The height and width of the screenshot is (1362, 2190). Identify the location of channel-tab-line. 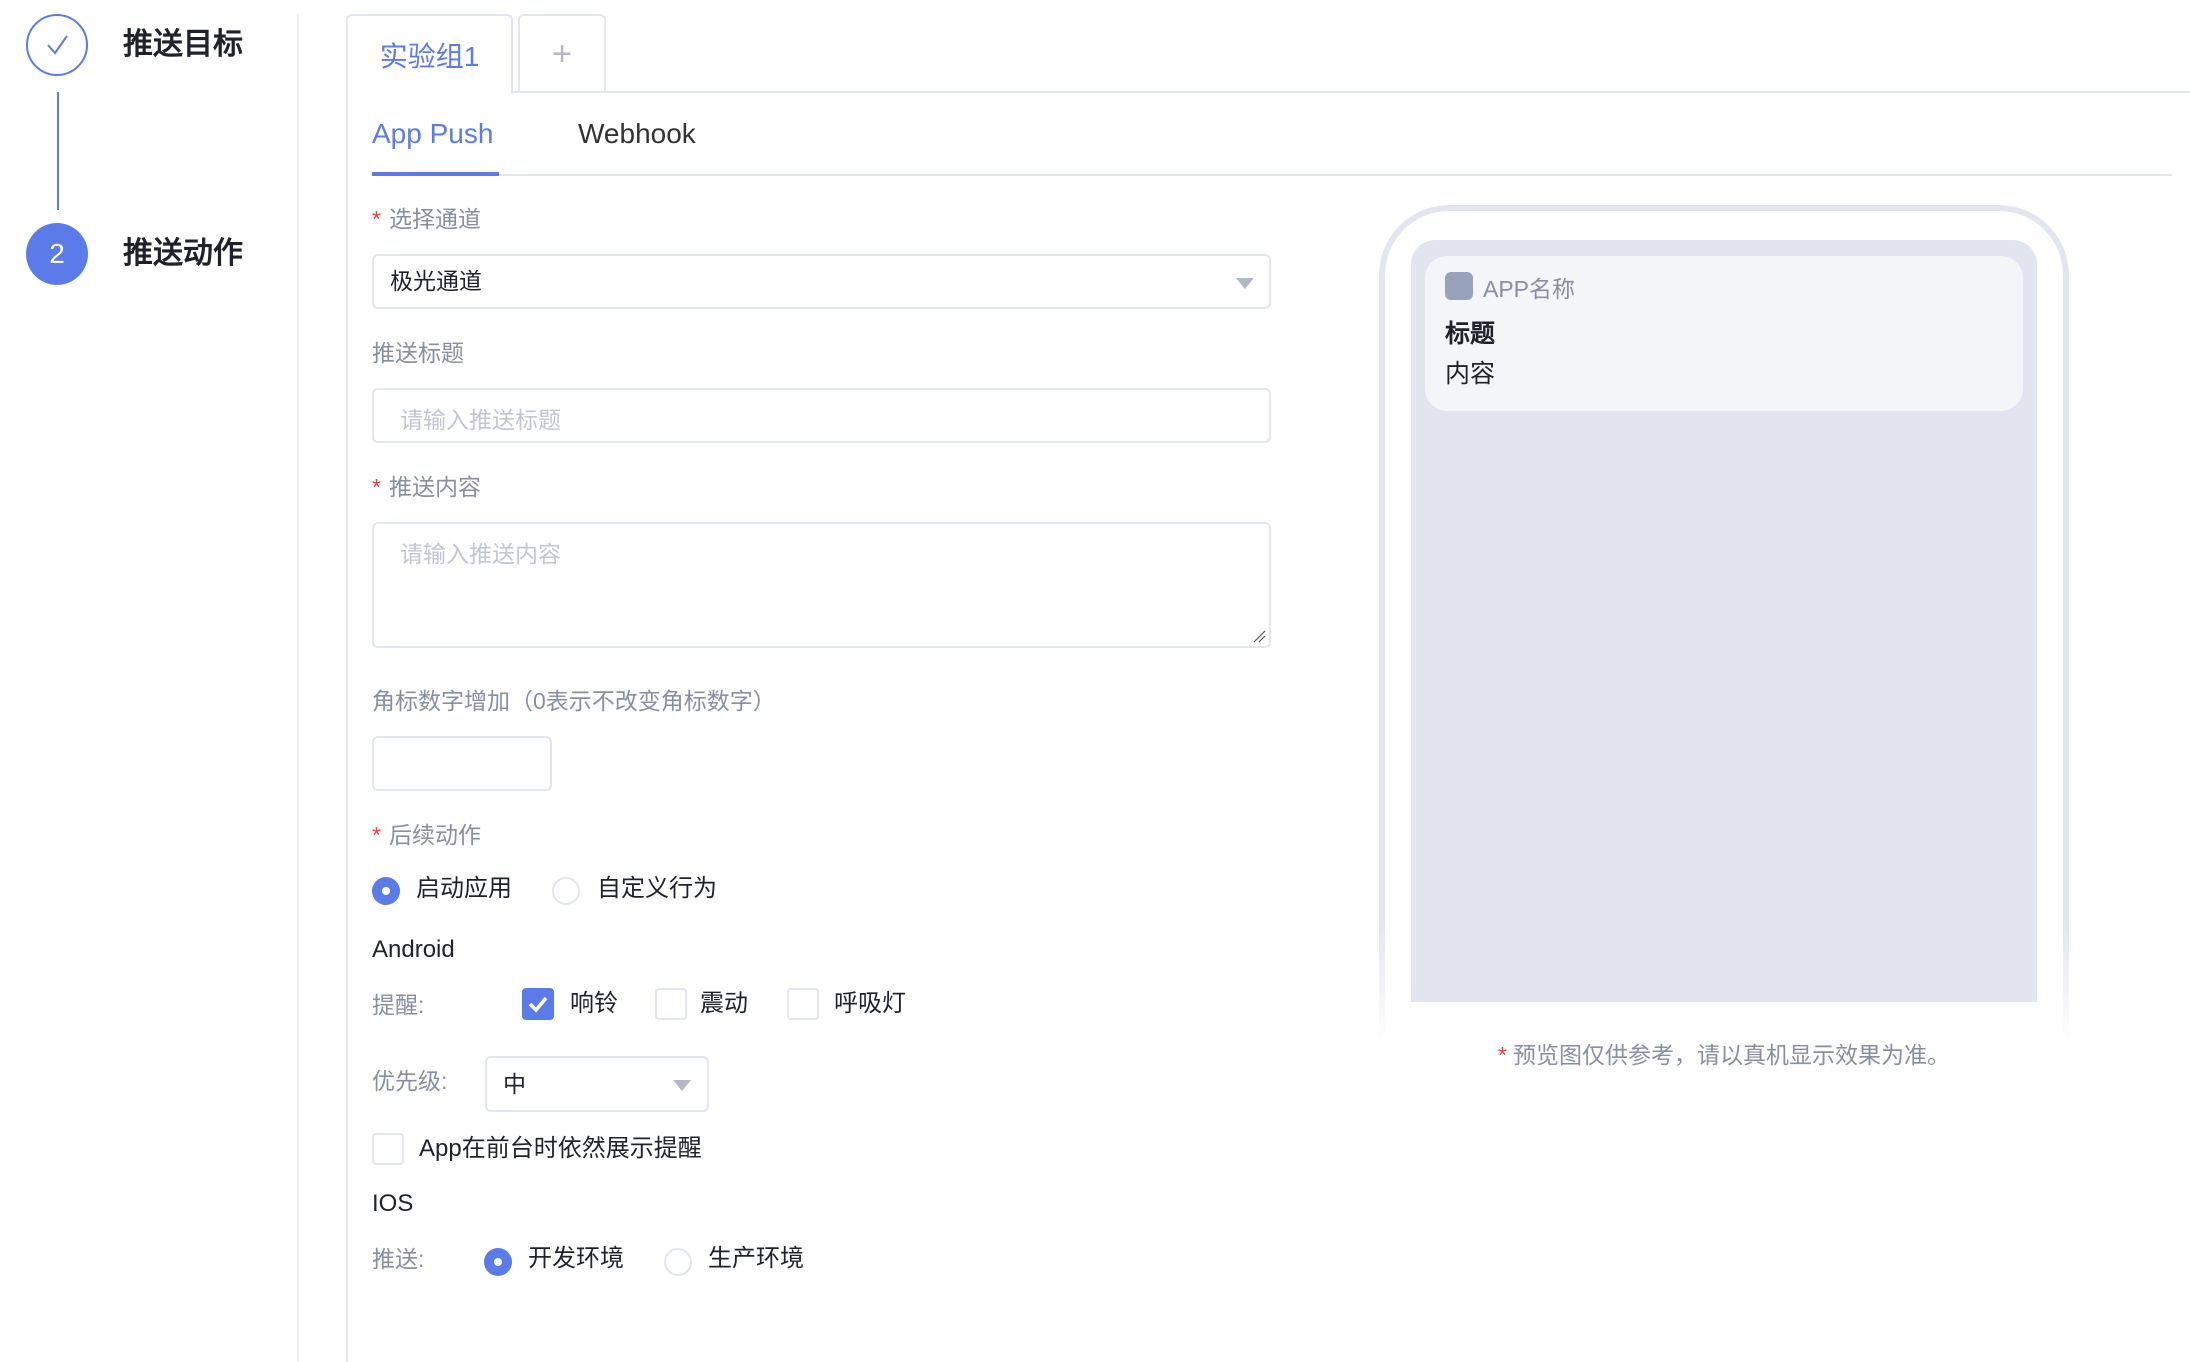
(1272, 175).